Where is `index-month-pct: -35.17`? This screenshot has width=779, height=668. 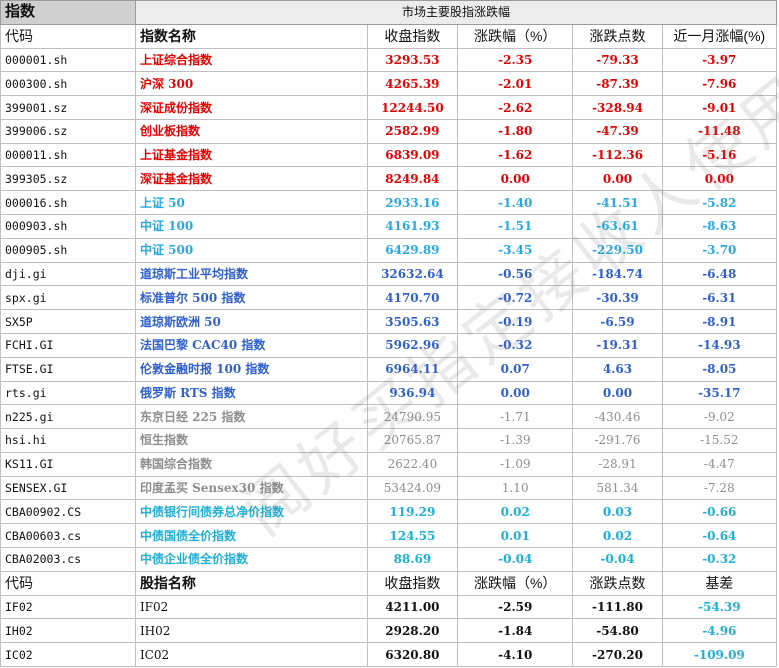 index-month-pct: -35.17 is located at coordinates (719, 393).